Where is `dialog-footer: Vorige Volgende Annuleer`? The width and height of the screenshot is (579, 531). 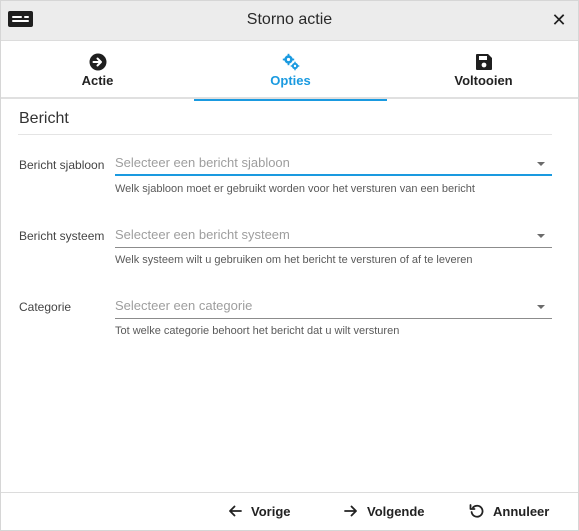
dialog-footer: Vorige Volgende Annuleer is located at coordinates (289, 511).